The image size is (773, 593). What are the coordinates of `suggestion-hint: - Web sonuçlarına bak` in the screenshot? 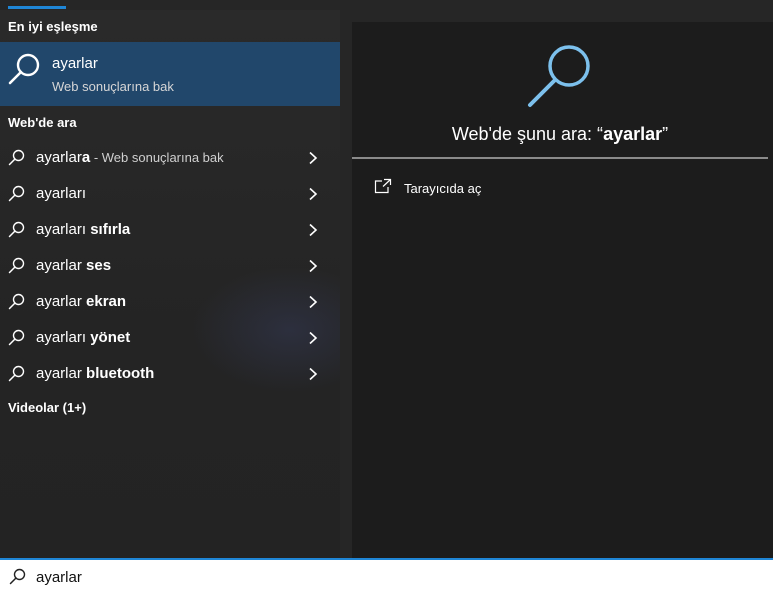 It's located at (157, 157).